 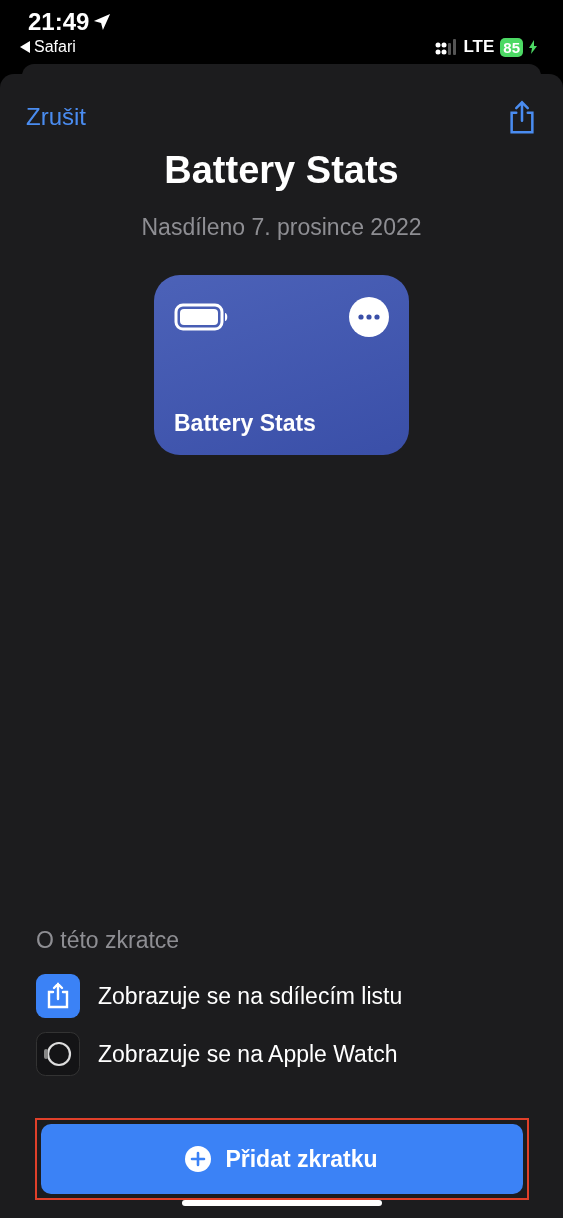 What do you see at coordinates (202, 316) in the screenshot?
I see `battery-icon` at bounding box center [202, 316].